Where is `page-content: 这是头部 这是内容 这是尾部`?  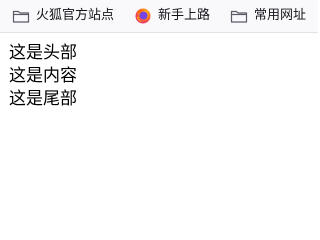
page-content: 这是头部 这是内容 这是尾部 is located at coordinates (43, 76).